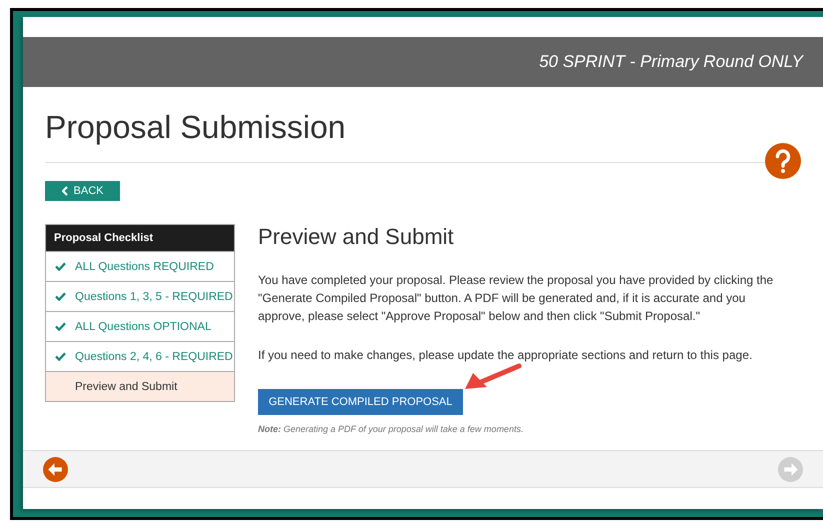 The height and width of the screenshot is (523, 823). I want to click on chevron-left-icon, so click(65, 191).